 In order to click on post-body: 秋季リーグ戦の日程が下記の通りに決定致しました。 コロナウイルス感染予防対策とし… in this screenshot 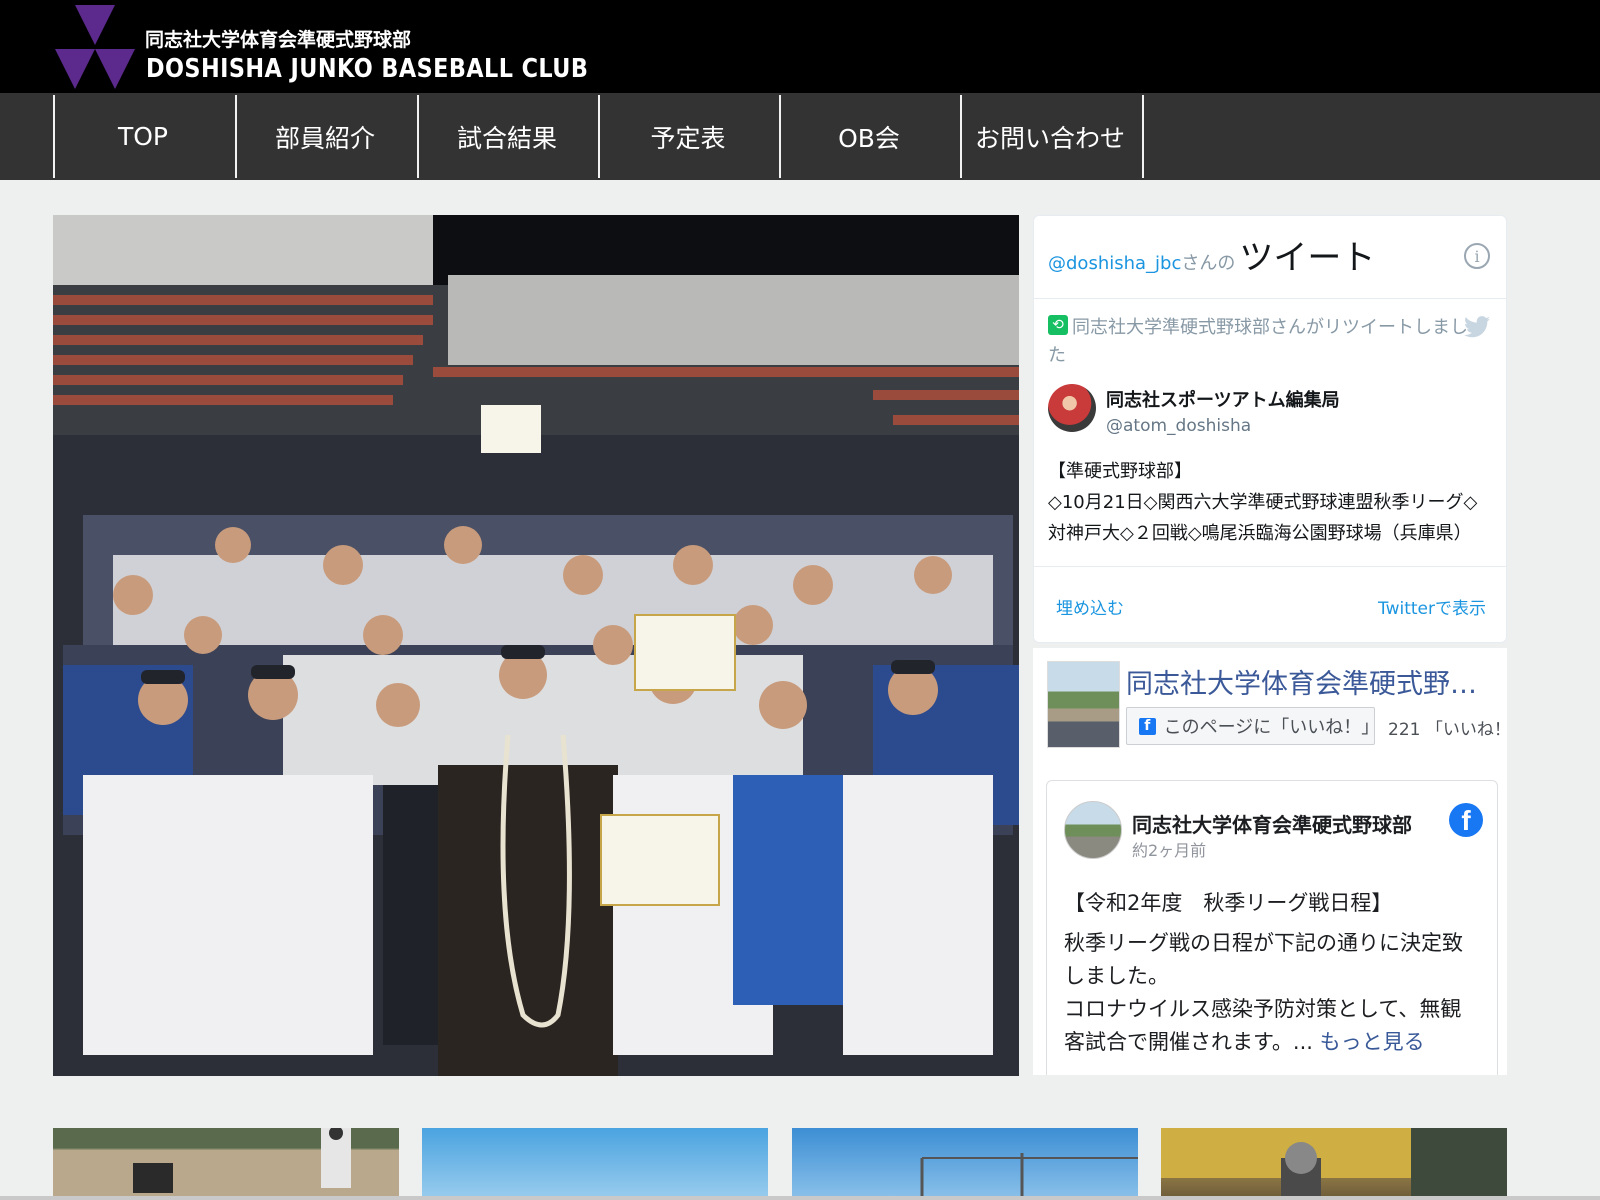, I will do `click(1269, 993)`.